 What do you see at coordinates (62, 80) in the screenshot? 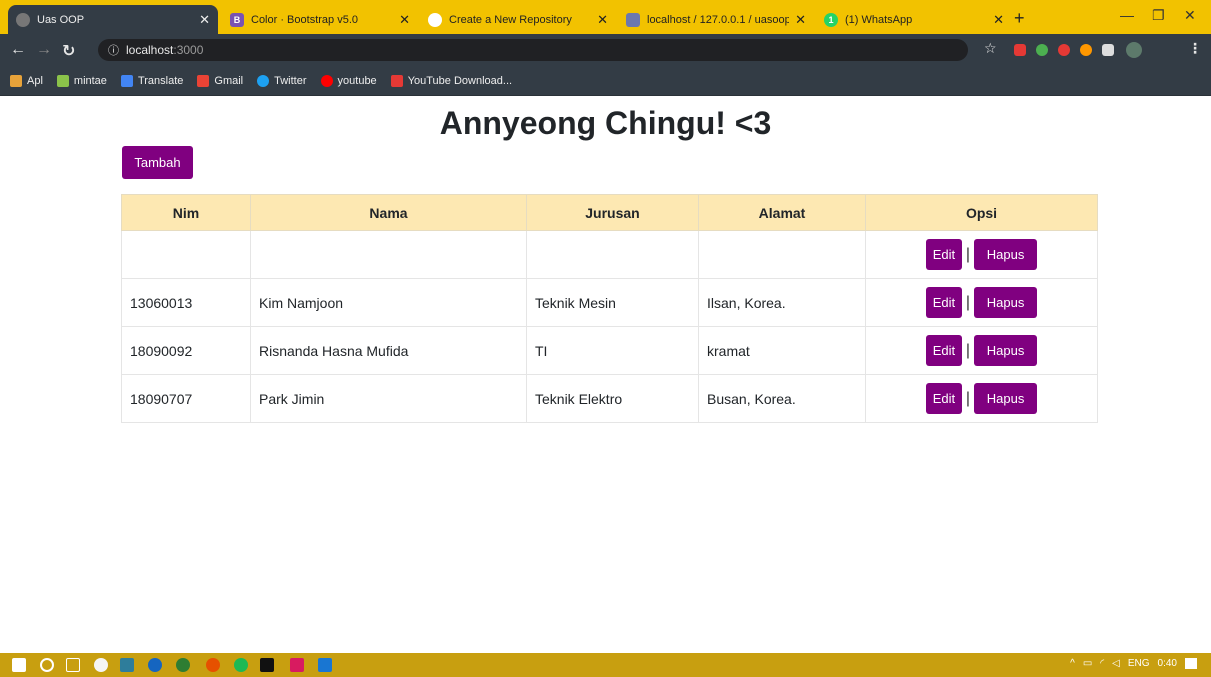
I see `mintae-icon` at bounding box center [62, 80].